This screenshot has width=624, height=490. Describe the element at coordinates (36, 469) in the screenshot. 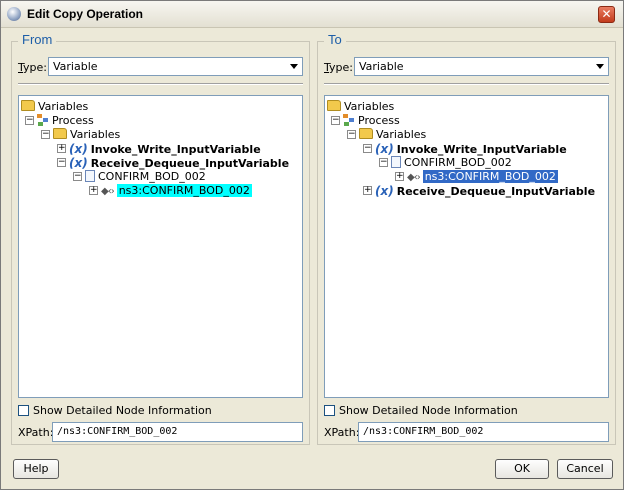

I see `help-button: Help` at that location.